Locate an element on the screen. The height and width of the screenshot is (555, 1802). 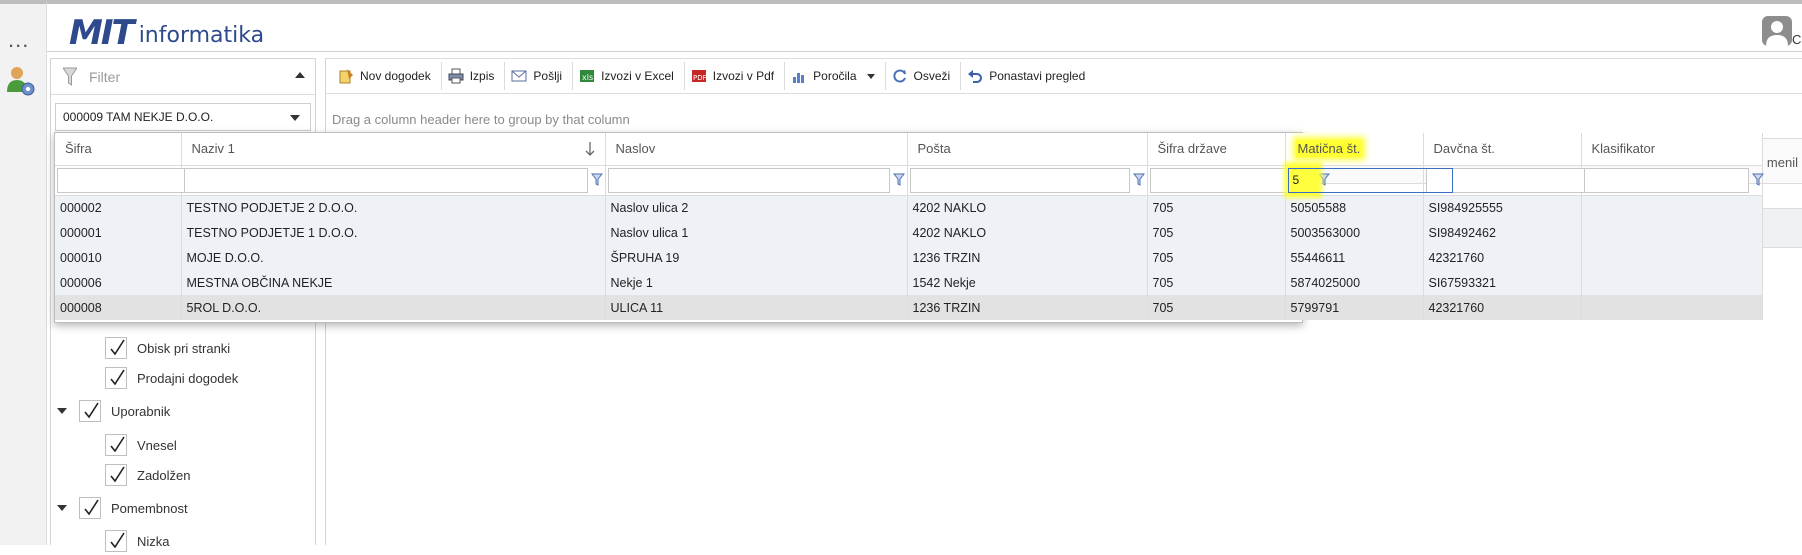
new-event-button: Nov dogodek is located at coordinates (387, 76).